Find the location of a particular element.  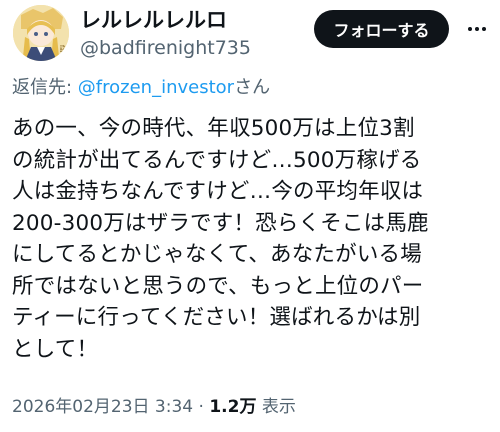

tweet-meta: 2026年02月23日 3:34 · 1.2万 表示 is located at coordinates (154, 407).